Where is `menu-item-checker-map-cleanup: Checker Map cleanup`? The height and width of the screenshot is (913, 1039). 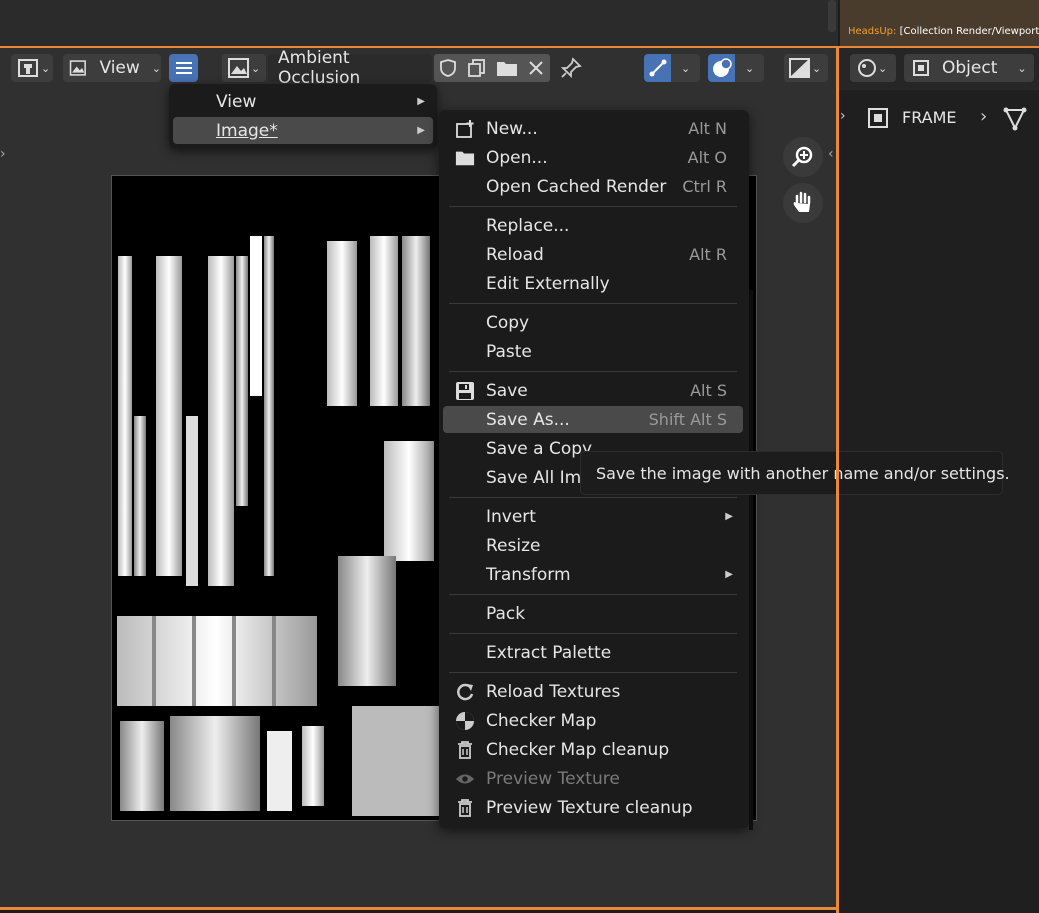 menu-item-checker-map-cleanup: Checker Map cleanup is located at coordinates (593, 749).